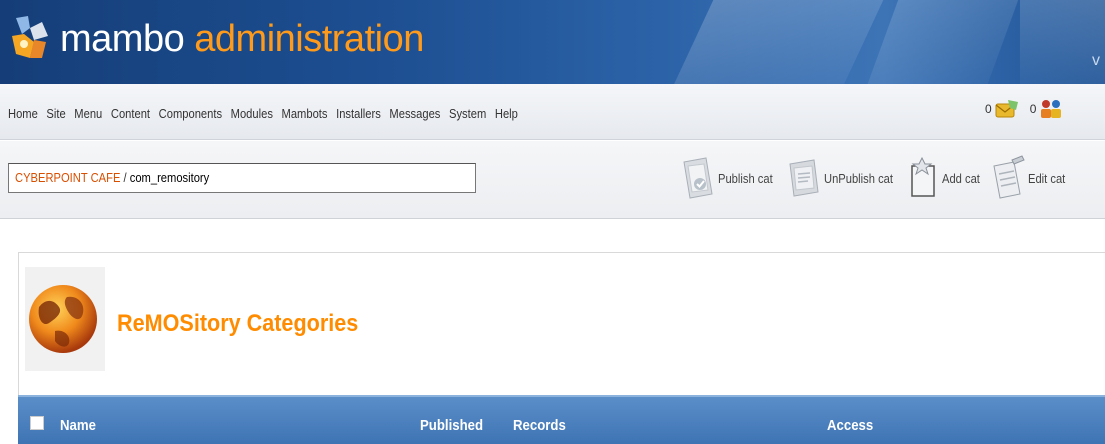  What do you see at coordinates (1007, 109) in the screenshot?
I see `messages-icon` at bounding box center [1007, 109].